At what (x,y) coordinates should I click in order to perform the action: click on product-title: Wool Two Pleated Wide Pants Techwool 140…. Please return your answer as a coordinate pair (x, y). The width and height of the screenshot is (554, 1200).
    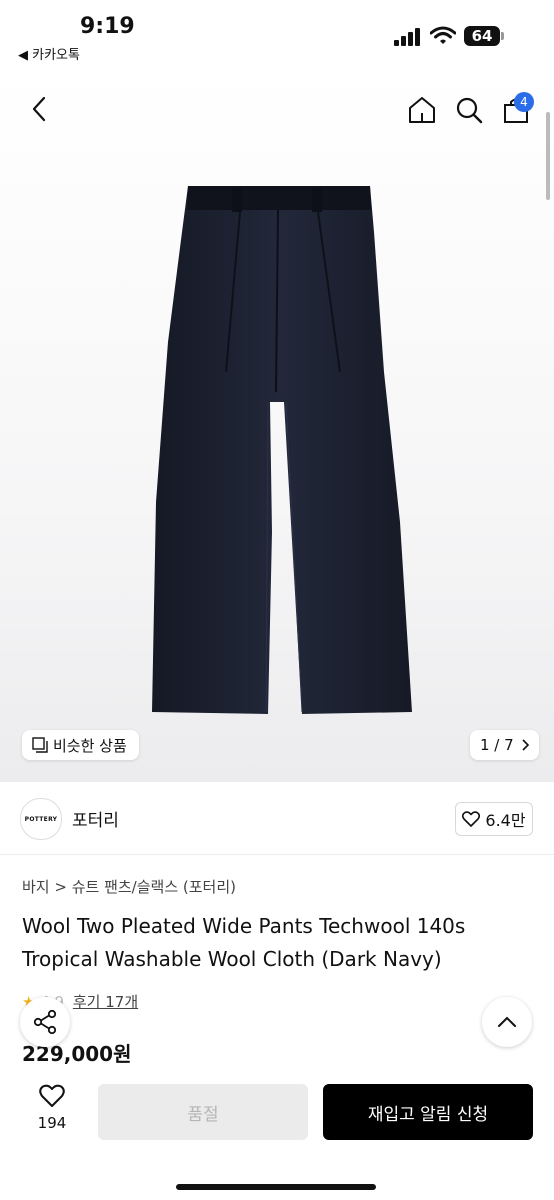
    Looking at the image, I should click on (244, 942).